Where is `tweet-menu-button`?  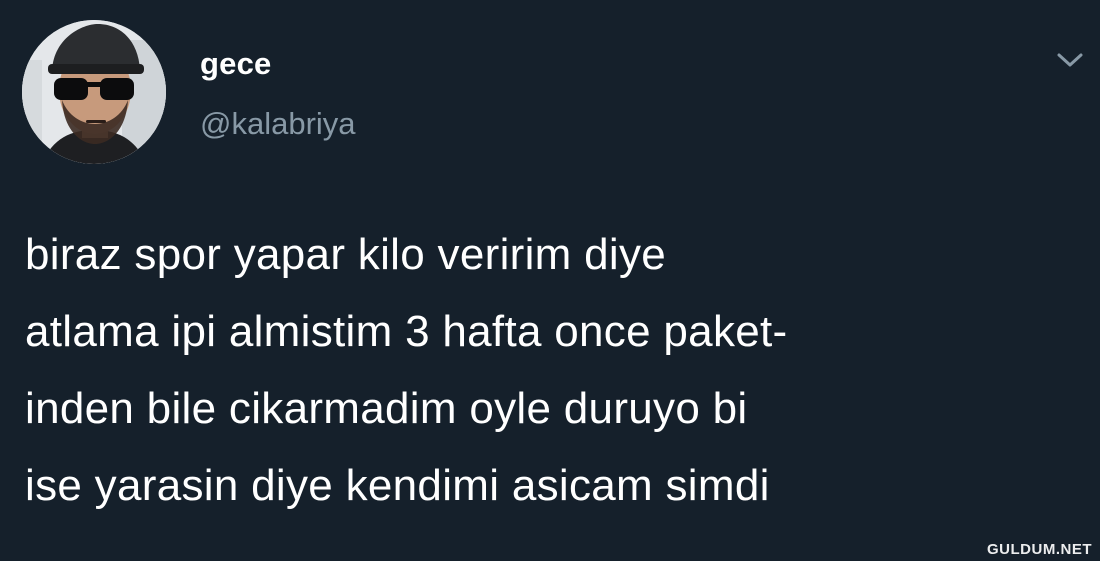 tweet-menu-button is located at coordinates (1070, 60).